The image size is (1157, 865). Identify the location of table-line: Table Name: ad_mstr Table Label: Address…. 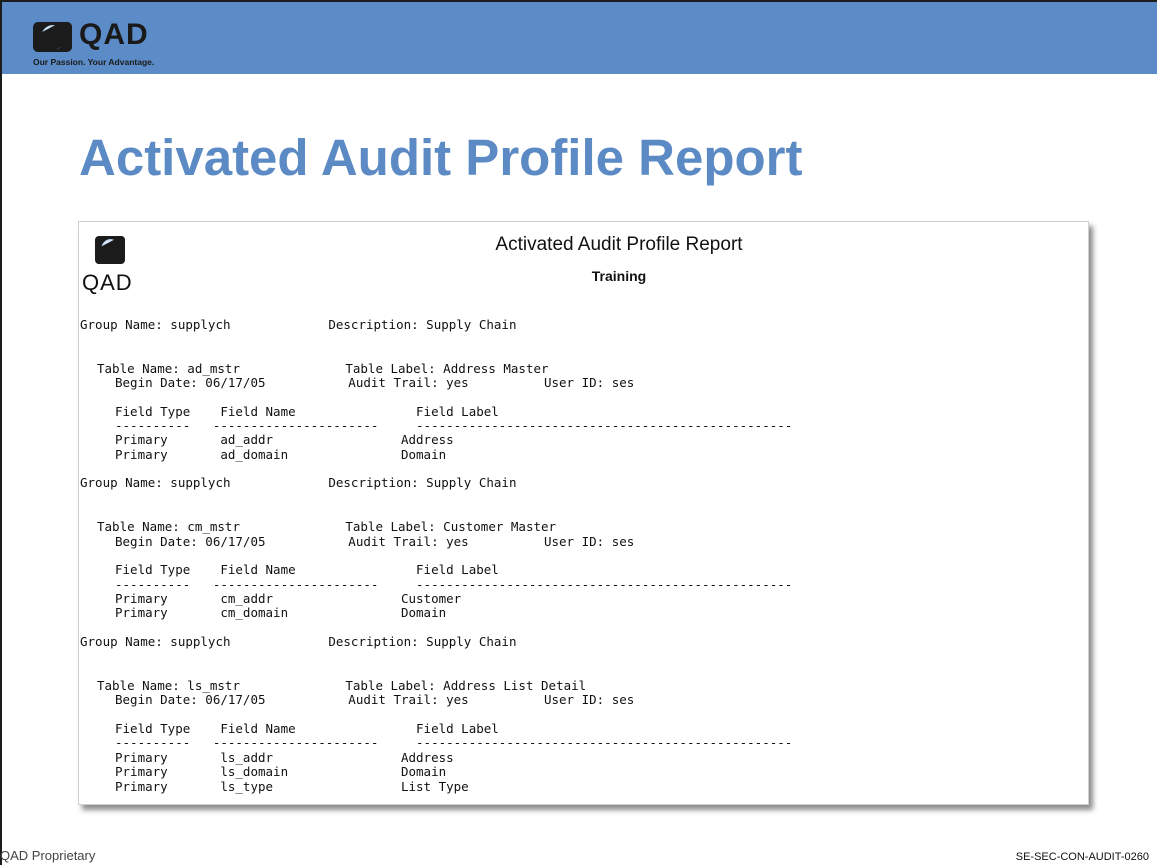
(323, 368).